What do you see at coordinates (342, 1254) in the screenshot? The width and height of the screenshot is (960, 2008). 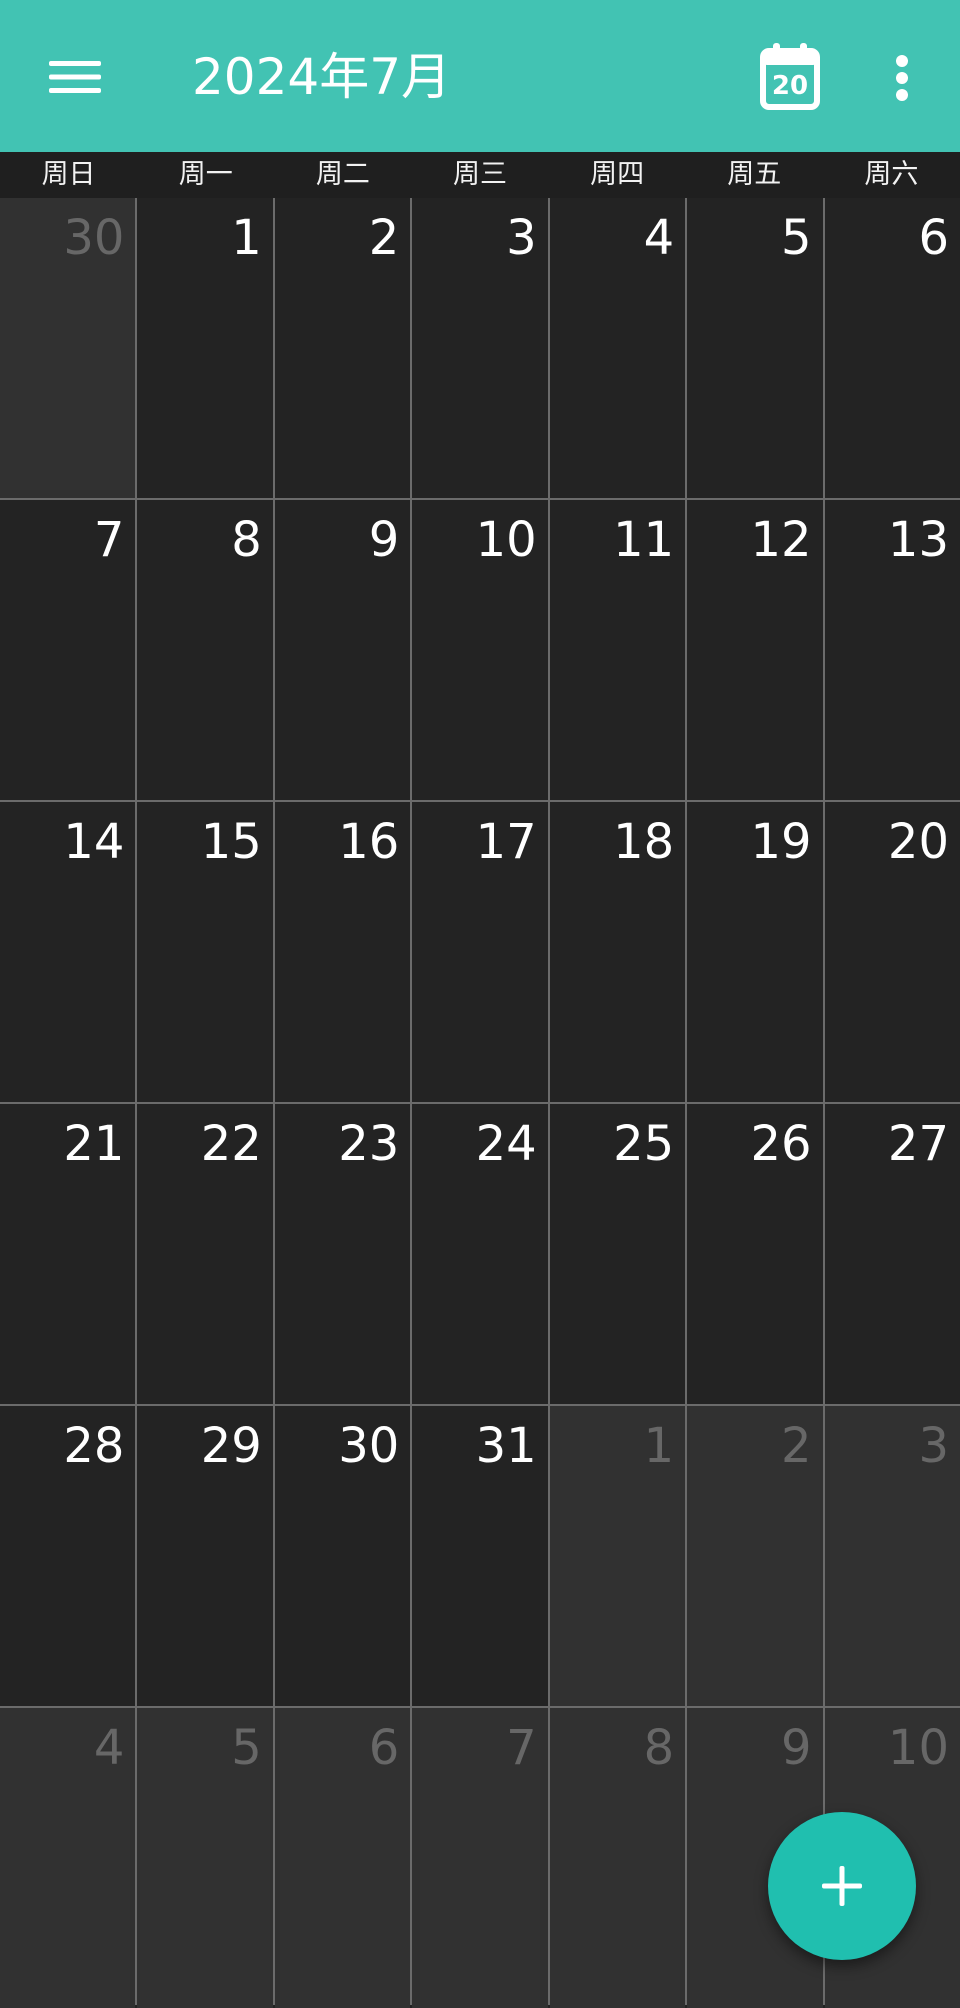 I see `day-cell: 23` at bounding box center [342, 1254].